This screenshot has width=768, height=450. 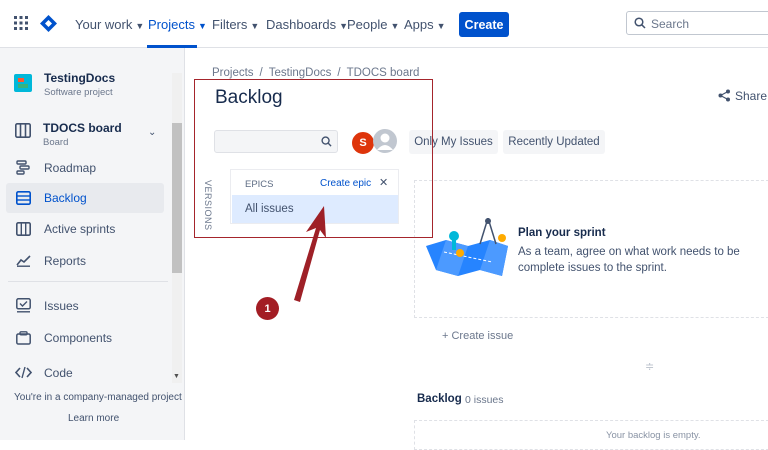 I want to click on sidebar-item-components: Components, so click(x=85, y=338).